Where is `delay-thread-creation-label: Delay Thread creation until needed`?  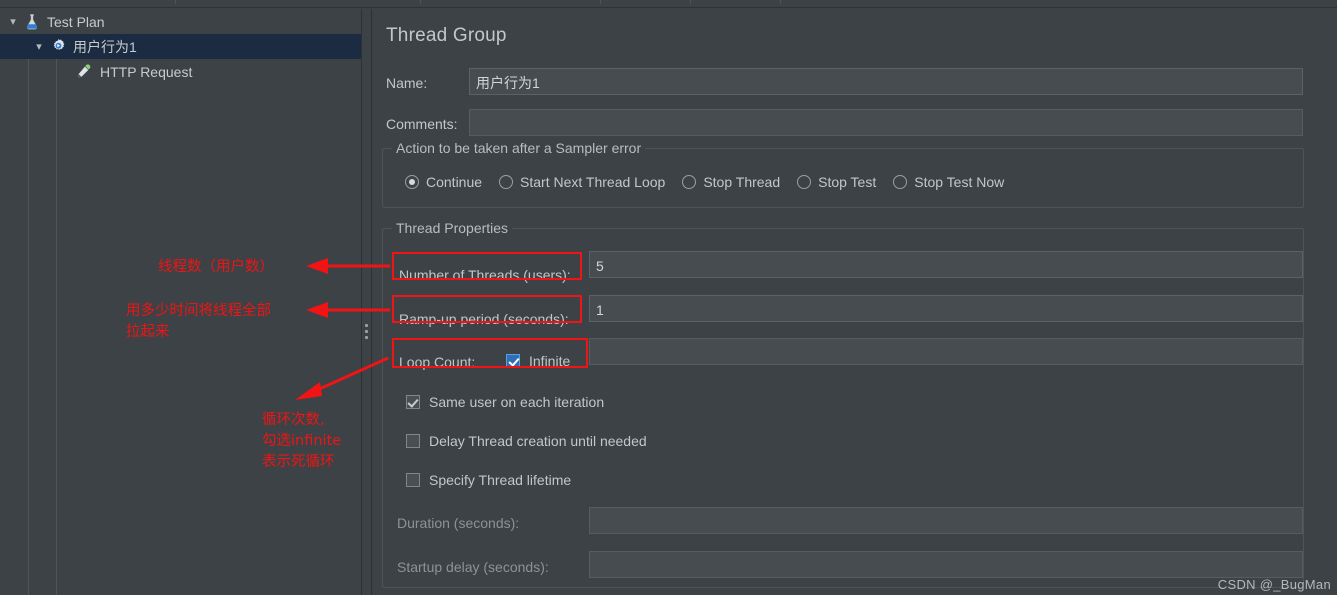 delay-thread-creation-label: Delay Thread creation until needed is located at coordinates (538, 441).